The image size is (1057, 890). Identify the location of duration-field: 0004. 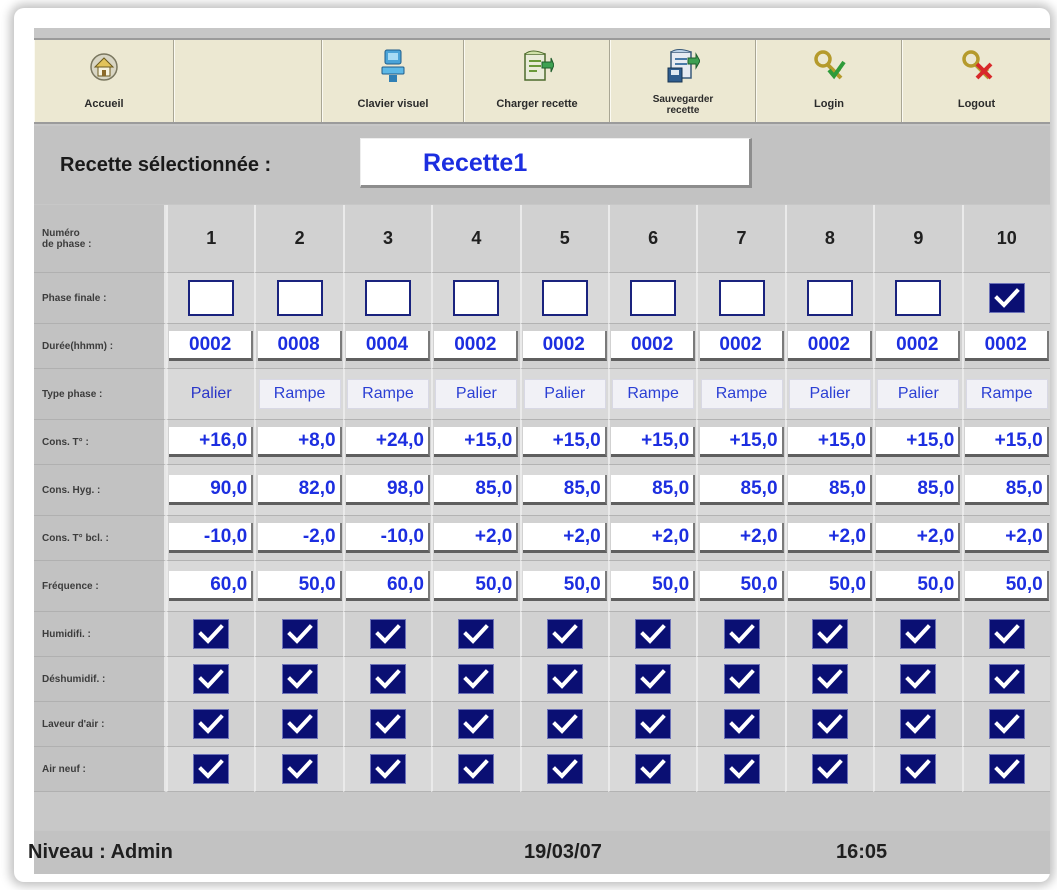
(387, 346).